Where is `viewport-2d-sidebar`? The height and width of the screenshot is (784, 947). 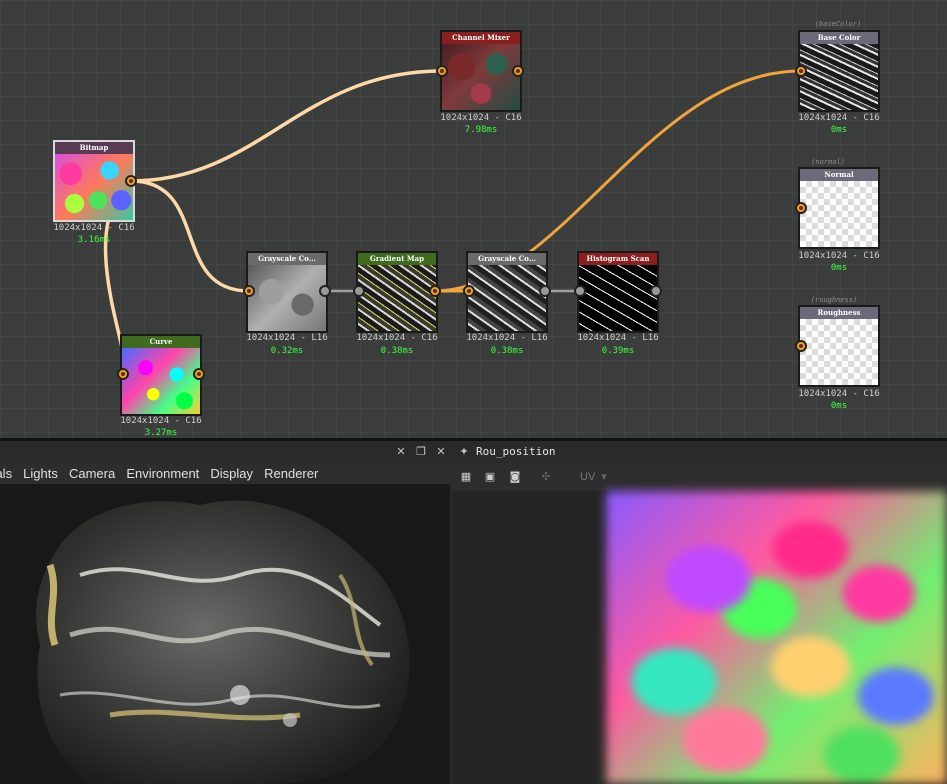
viewport-2d-sidebar is located at coordinates (528, 637).